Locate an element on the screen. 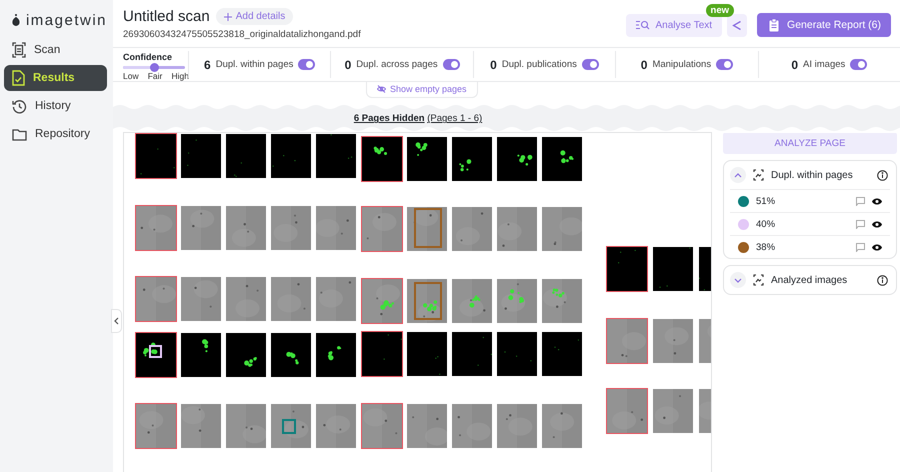  filter-label: Dupl. across pages is located at coordinates (397, 64).